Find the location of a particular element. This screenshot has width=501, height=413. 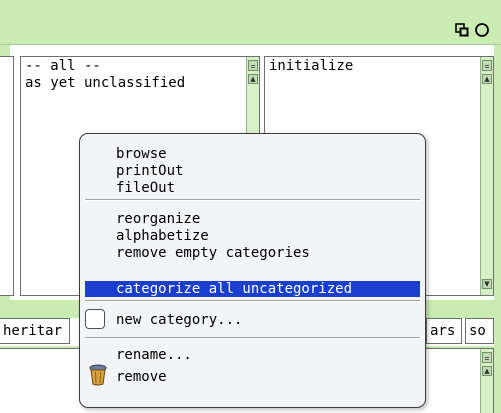

window-title-bar is located at coordinates (250, 22).